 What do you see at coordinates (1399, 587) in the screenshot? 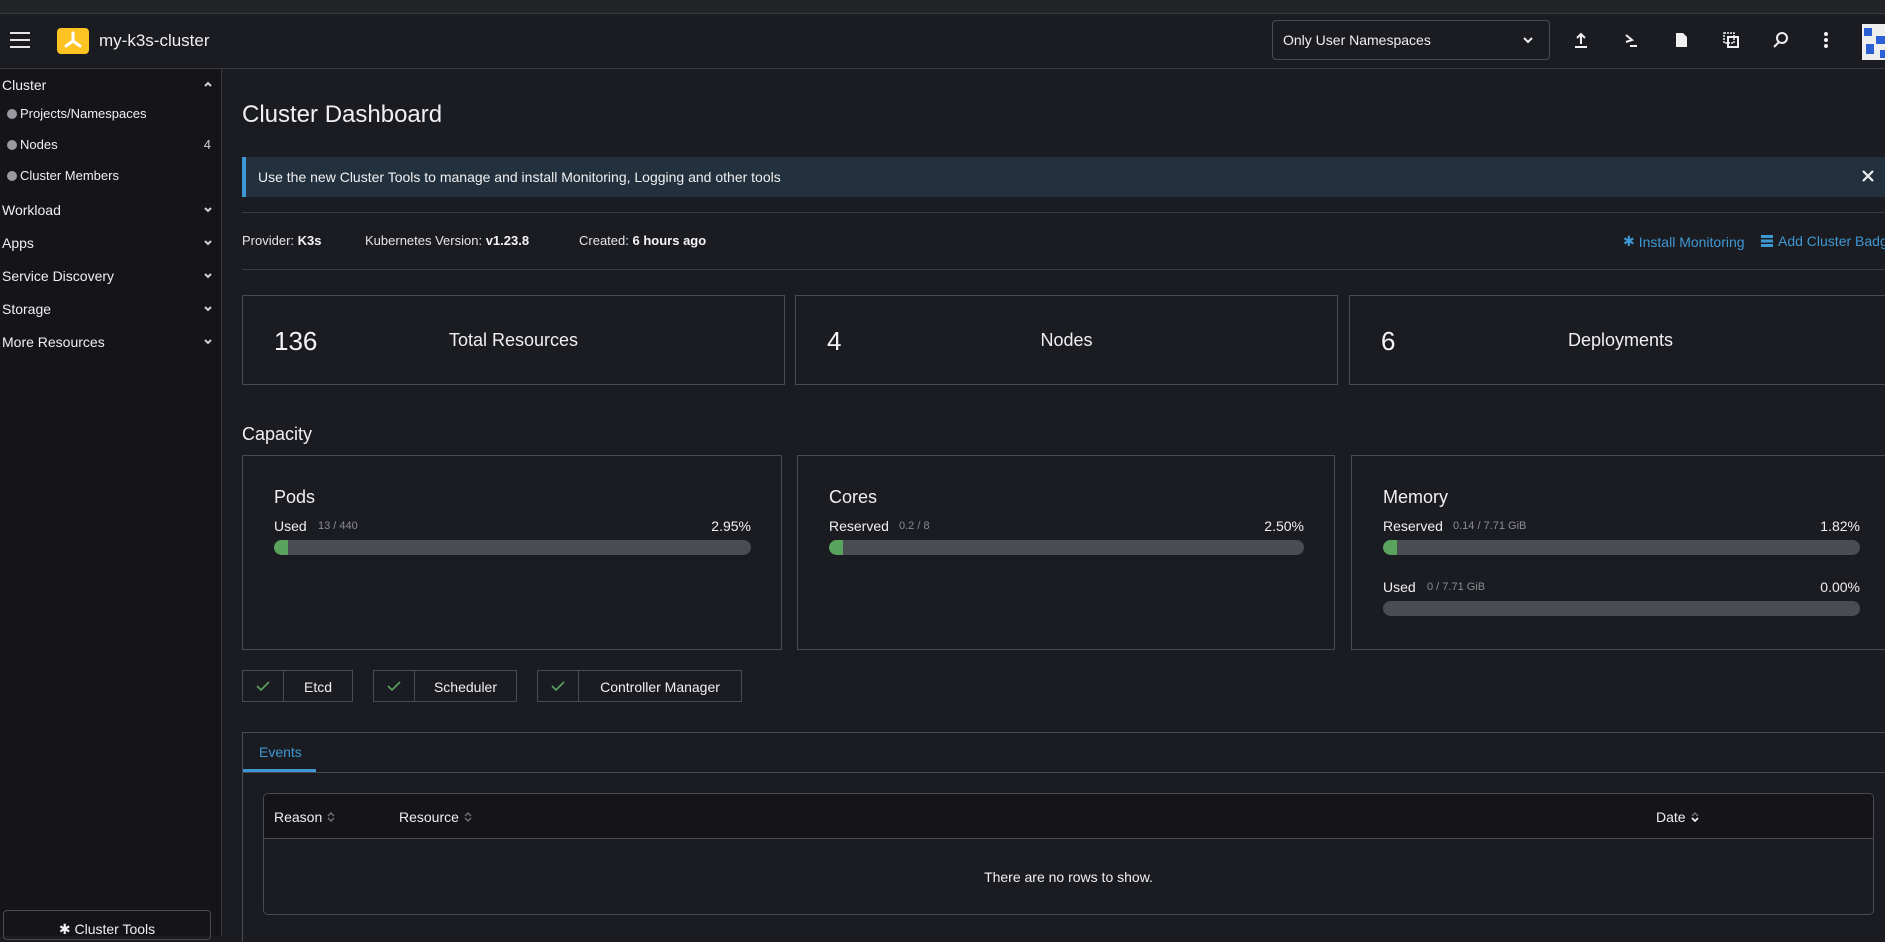
I see `gauge-label: Used` at bounding box center [1399, 587].